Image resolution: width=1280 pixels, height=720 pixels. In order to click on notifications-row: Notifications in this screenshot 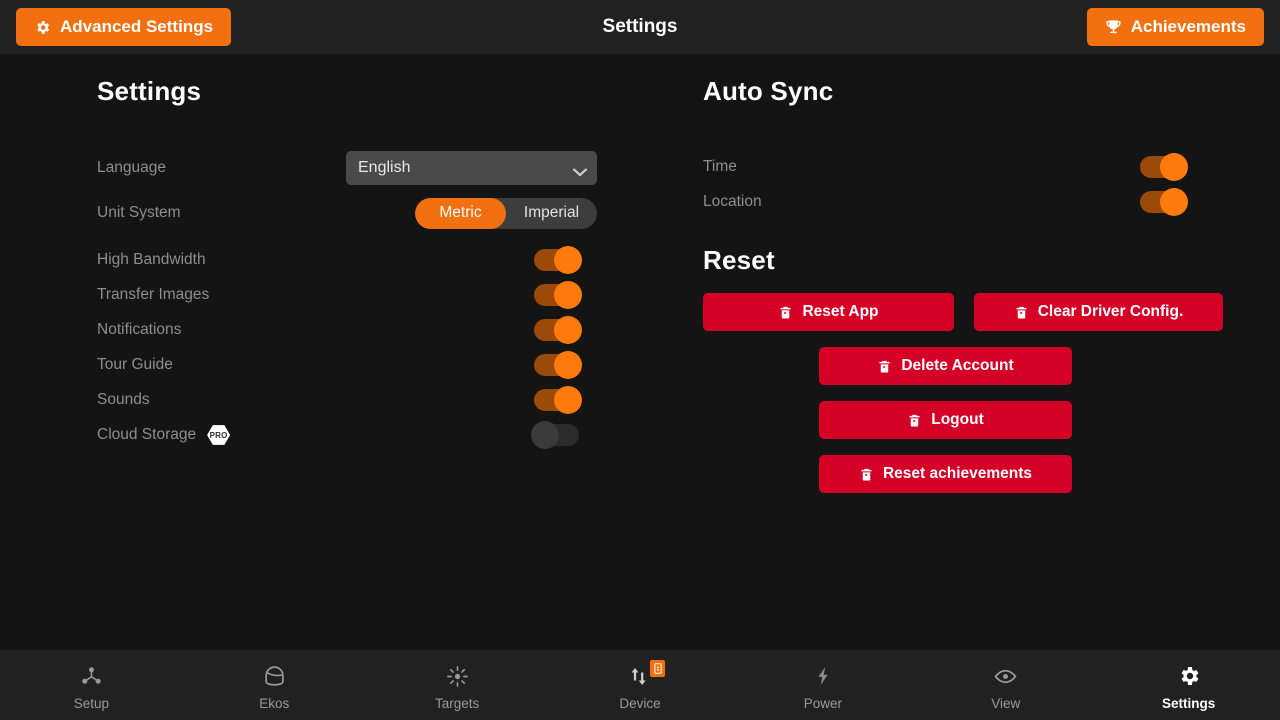, I will do `click(347, 330)`.